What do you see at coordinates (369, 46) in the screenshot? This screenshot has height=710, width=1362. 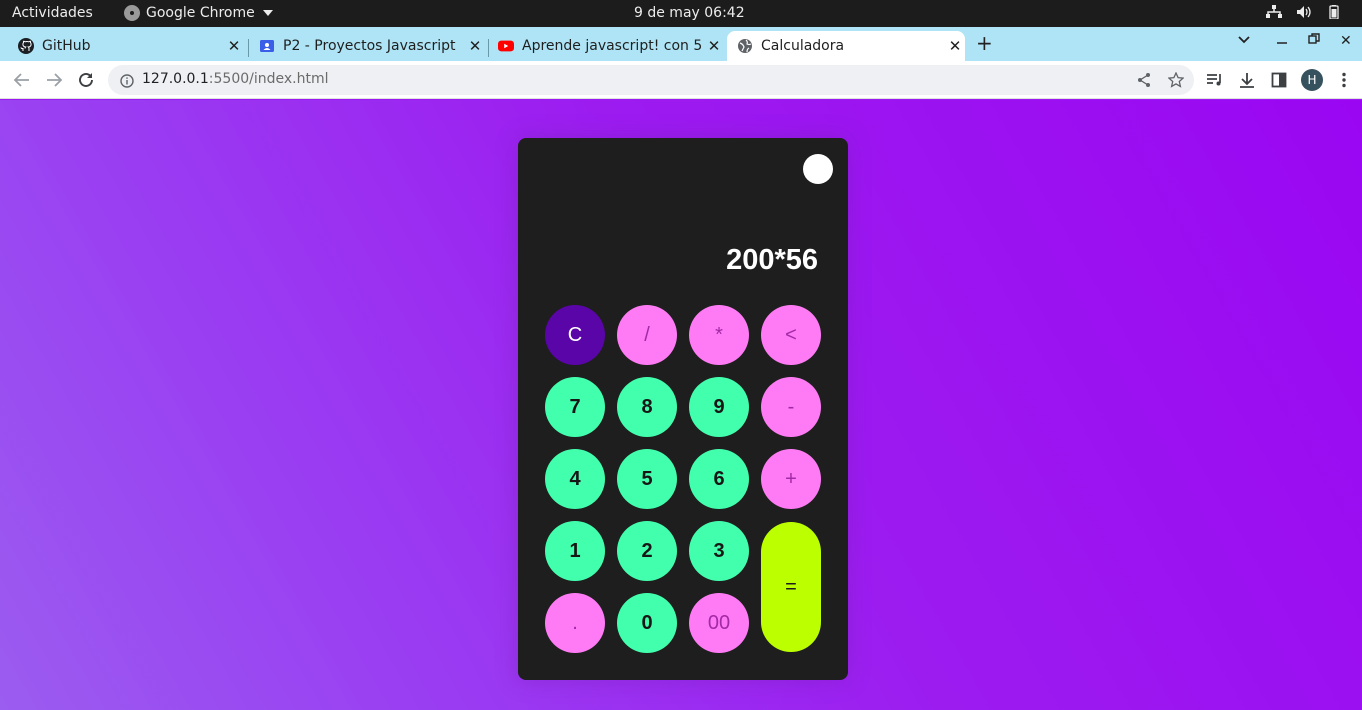 I see `tab-title: P2 - Proyectos Javascript` at bounding box center [369, 46].